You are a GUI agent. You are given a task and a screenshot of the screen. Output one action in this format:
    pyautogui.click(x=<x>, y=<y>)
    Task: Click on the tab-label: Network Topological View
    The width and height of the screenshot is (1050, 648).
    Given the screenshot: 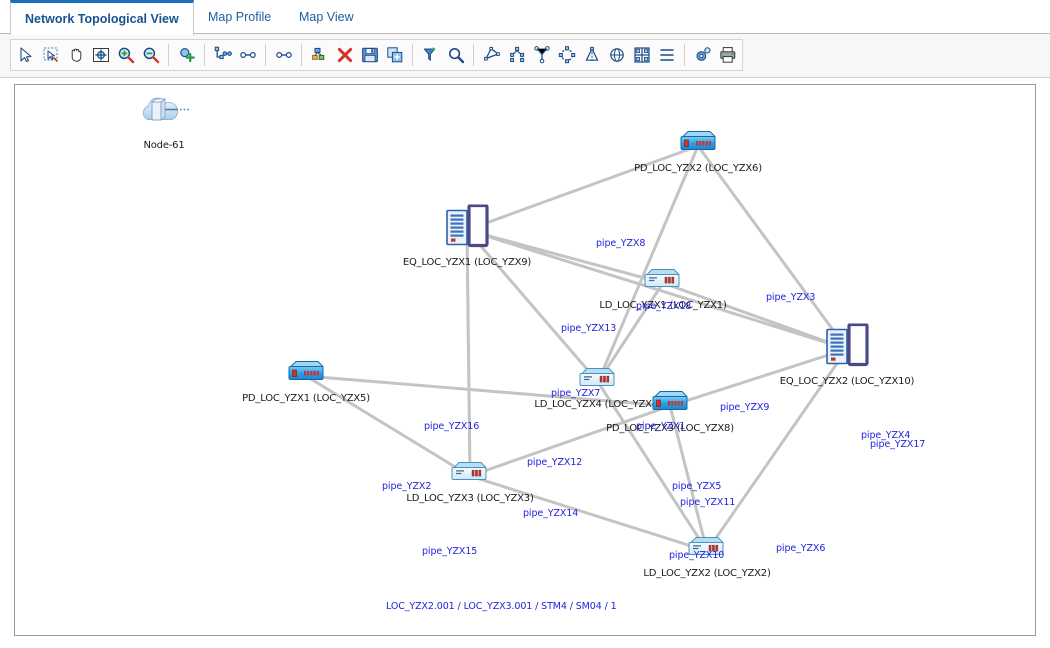 What is the action you would take?
    pyautogui.click(x=102, y=19)
    